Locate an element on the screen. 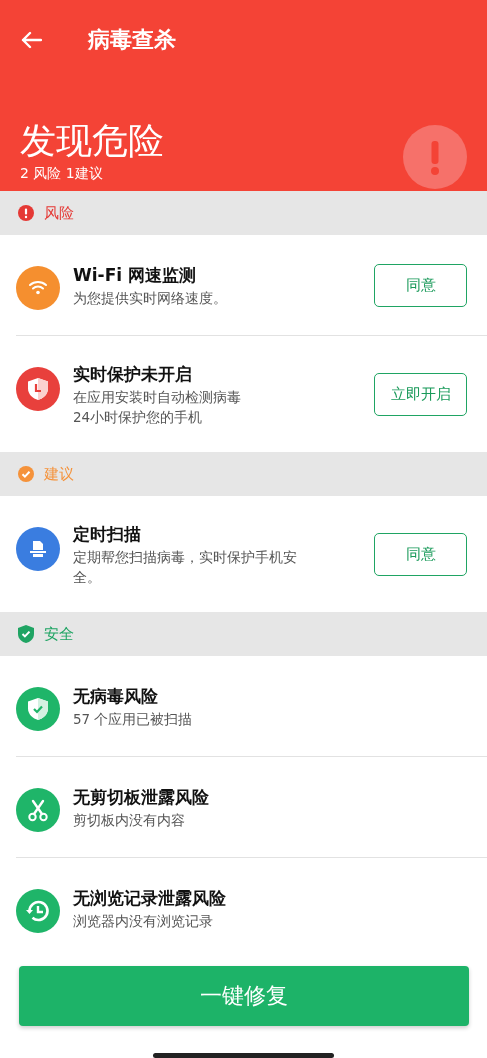  back-icon is located at coordinates (31, 40).